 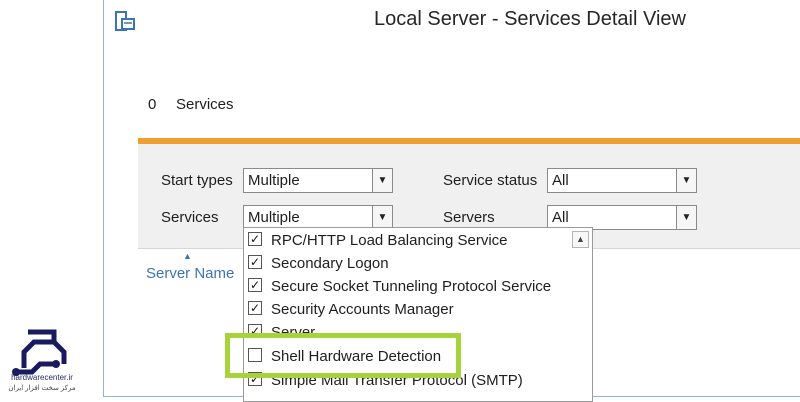 What do you see at coordinates (187, 256) in the screenshot?
I see `sort-ascending-icon: ▲` at bounding box center [187, 256].